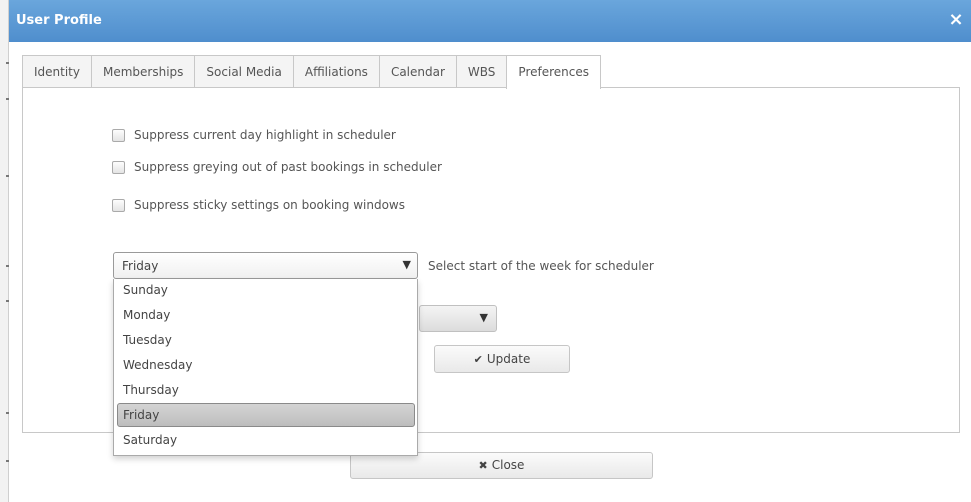 The width and height of the screenshot is (971, 502). I want to click on update-button: ✔ Update, so click(502, 359).